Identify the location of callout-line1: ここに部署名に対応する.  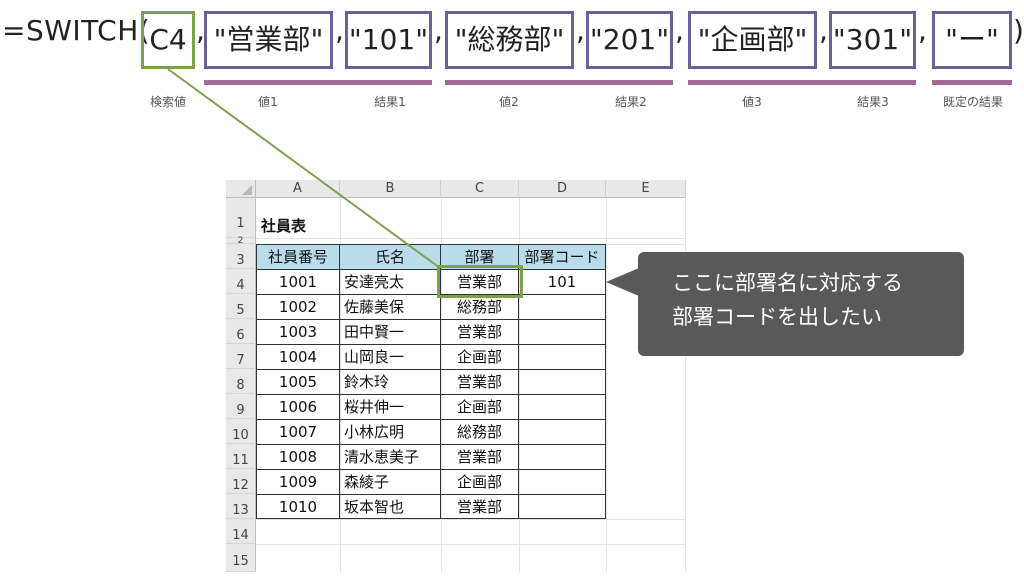
(787, 283).